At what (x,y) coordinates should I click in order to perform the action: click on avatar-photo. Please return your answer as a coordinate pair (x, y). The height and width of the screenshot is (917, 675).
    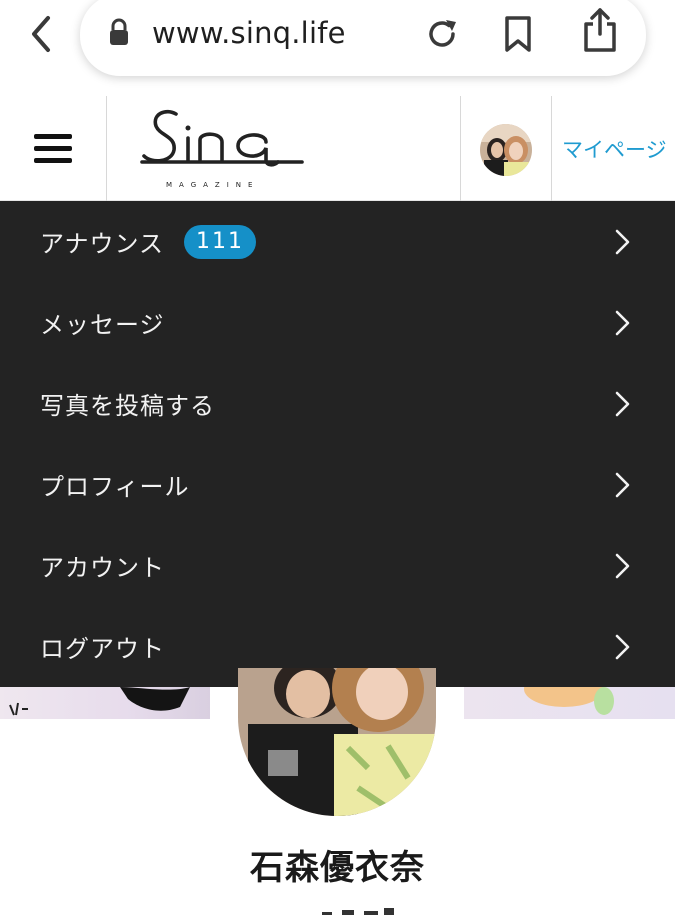
    Looking at the image, I should click on (506, 150).